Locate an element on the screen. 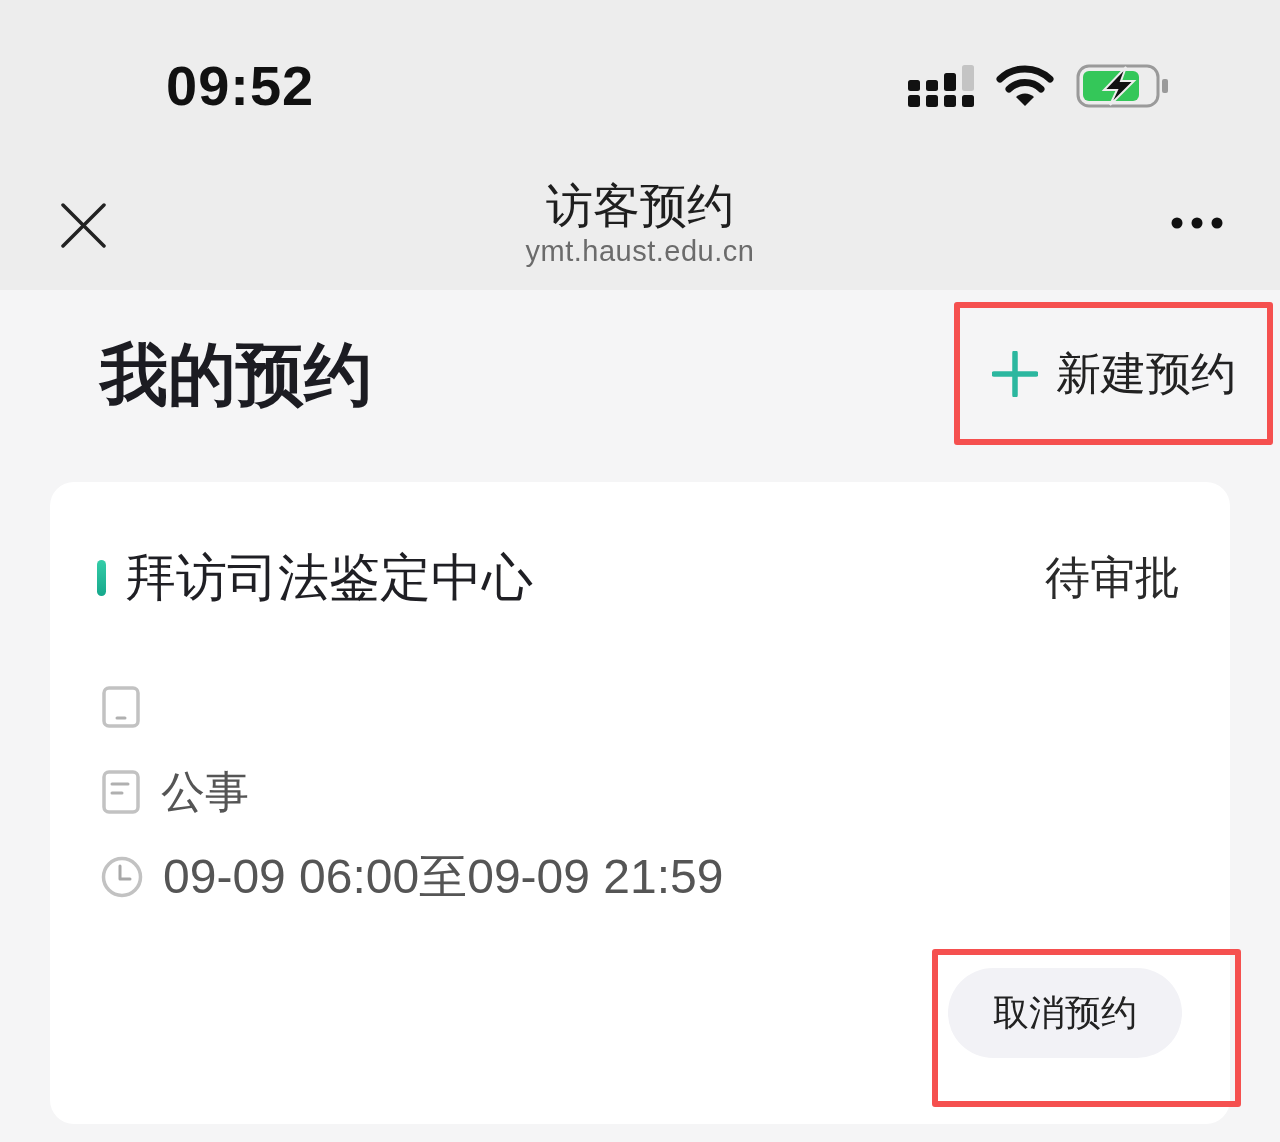 This screenshot has height=1142, width=1280. document-icon is located at coordinates (121, 792).